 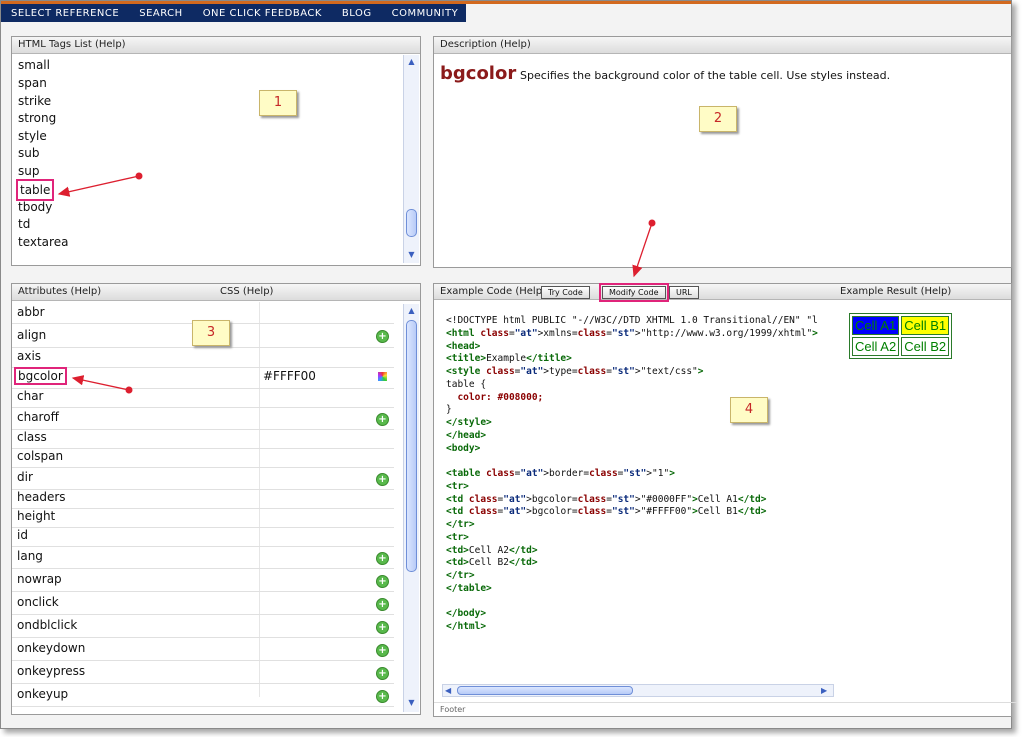 What do you see at coordinates (100, 184) in the screenshot?
I see `arrow-to-table-tag` at bounding box center [100, 184].